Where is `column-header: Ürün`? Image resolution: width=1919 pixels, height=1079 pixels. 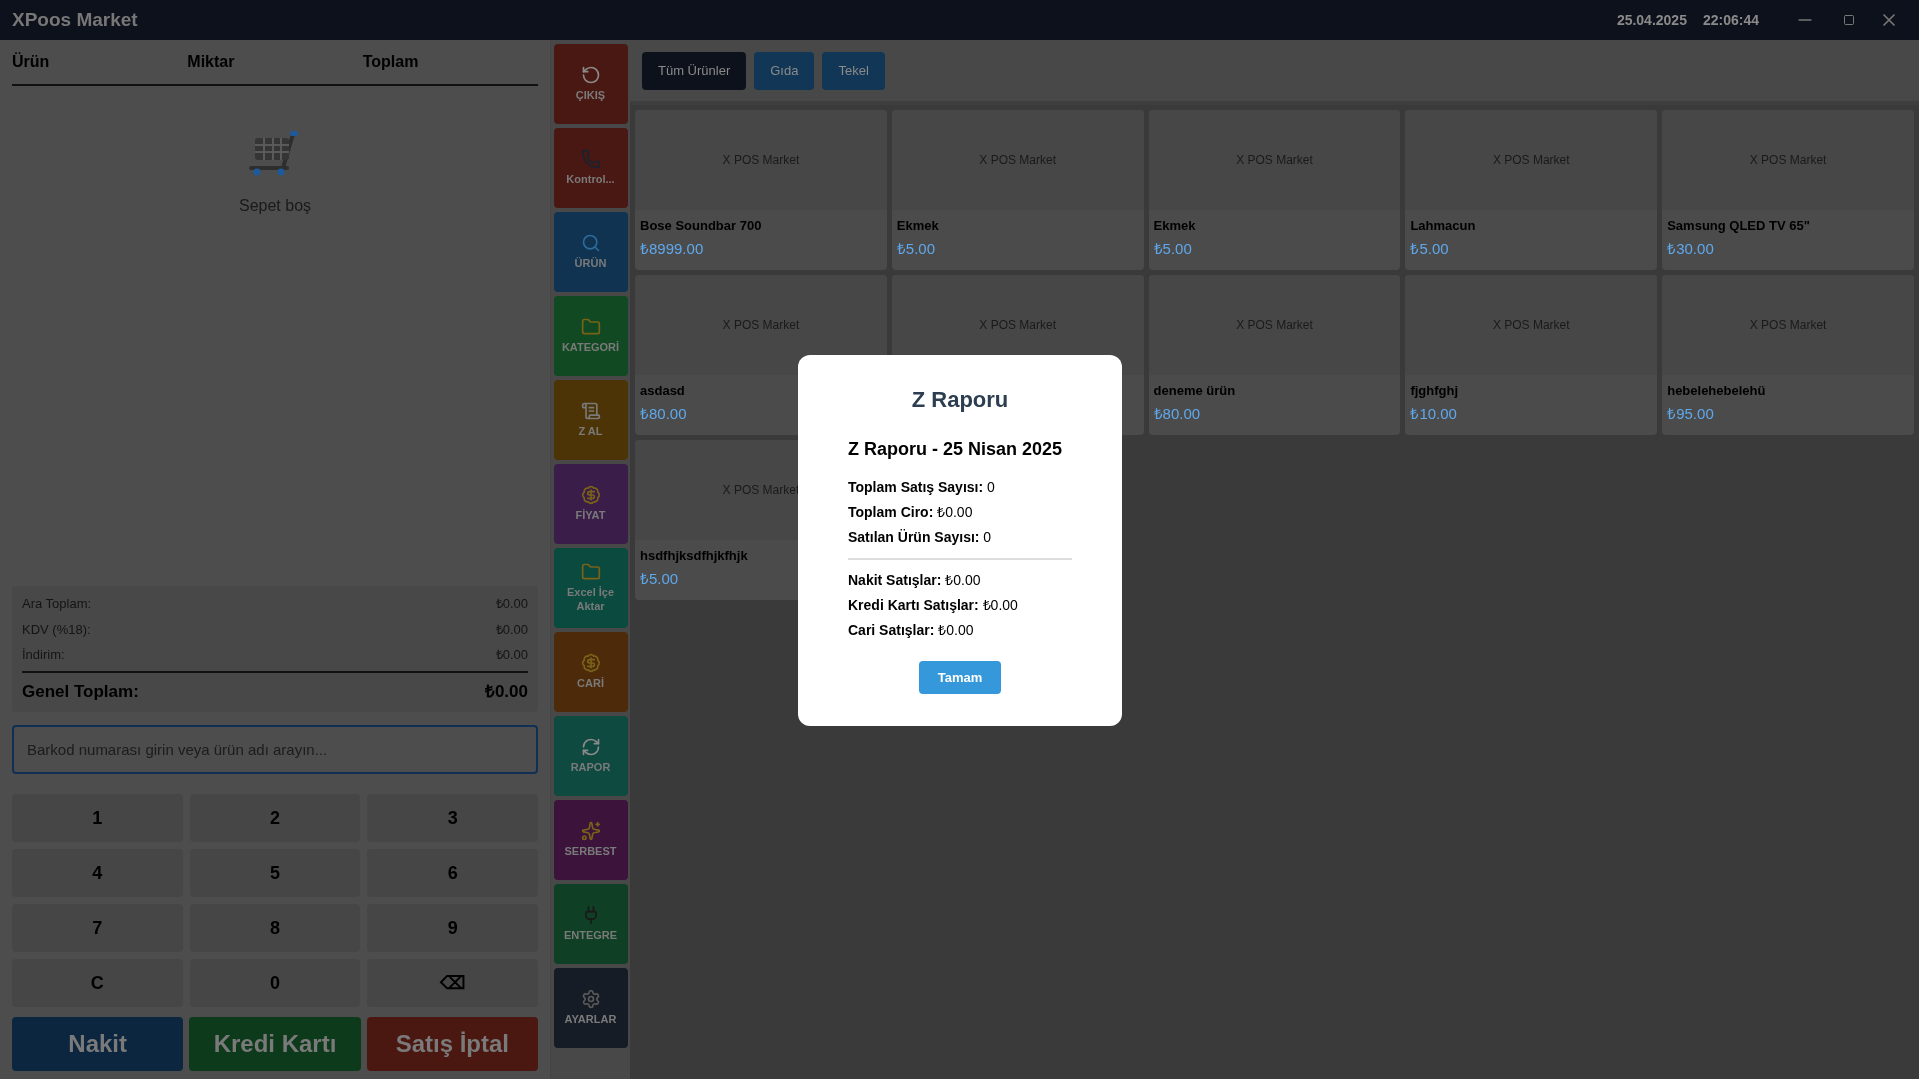
column-header: Ürün is located at coordinates (31, 61).